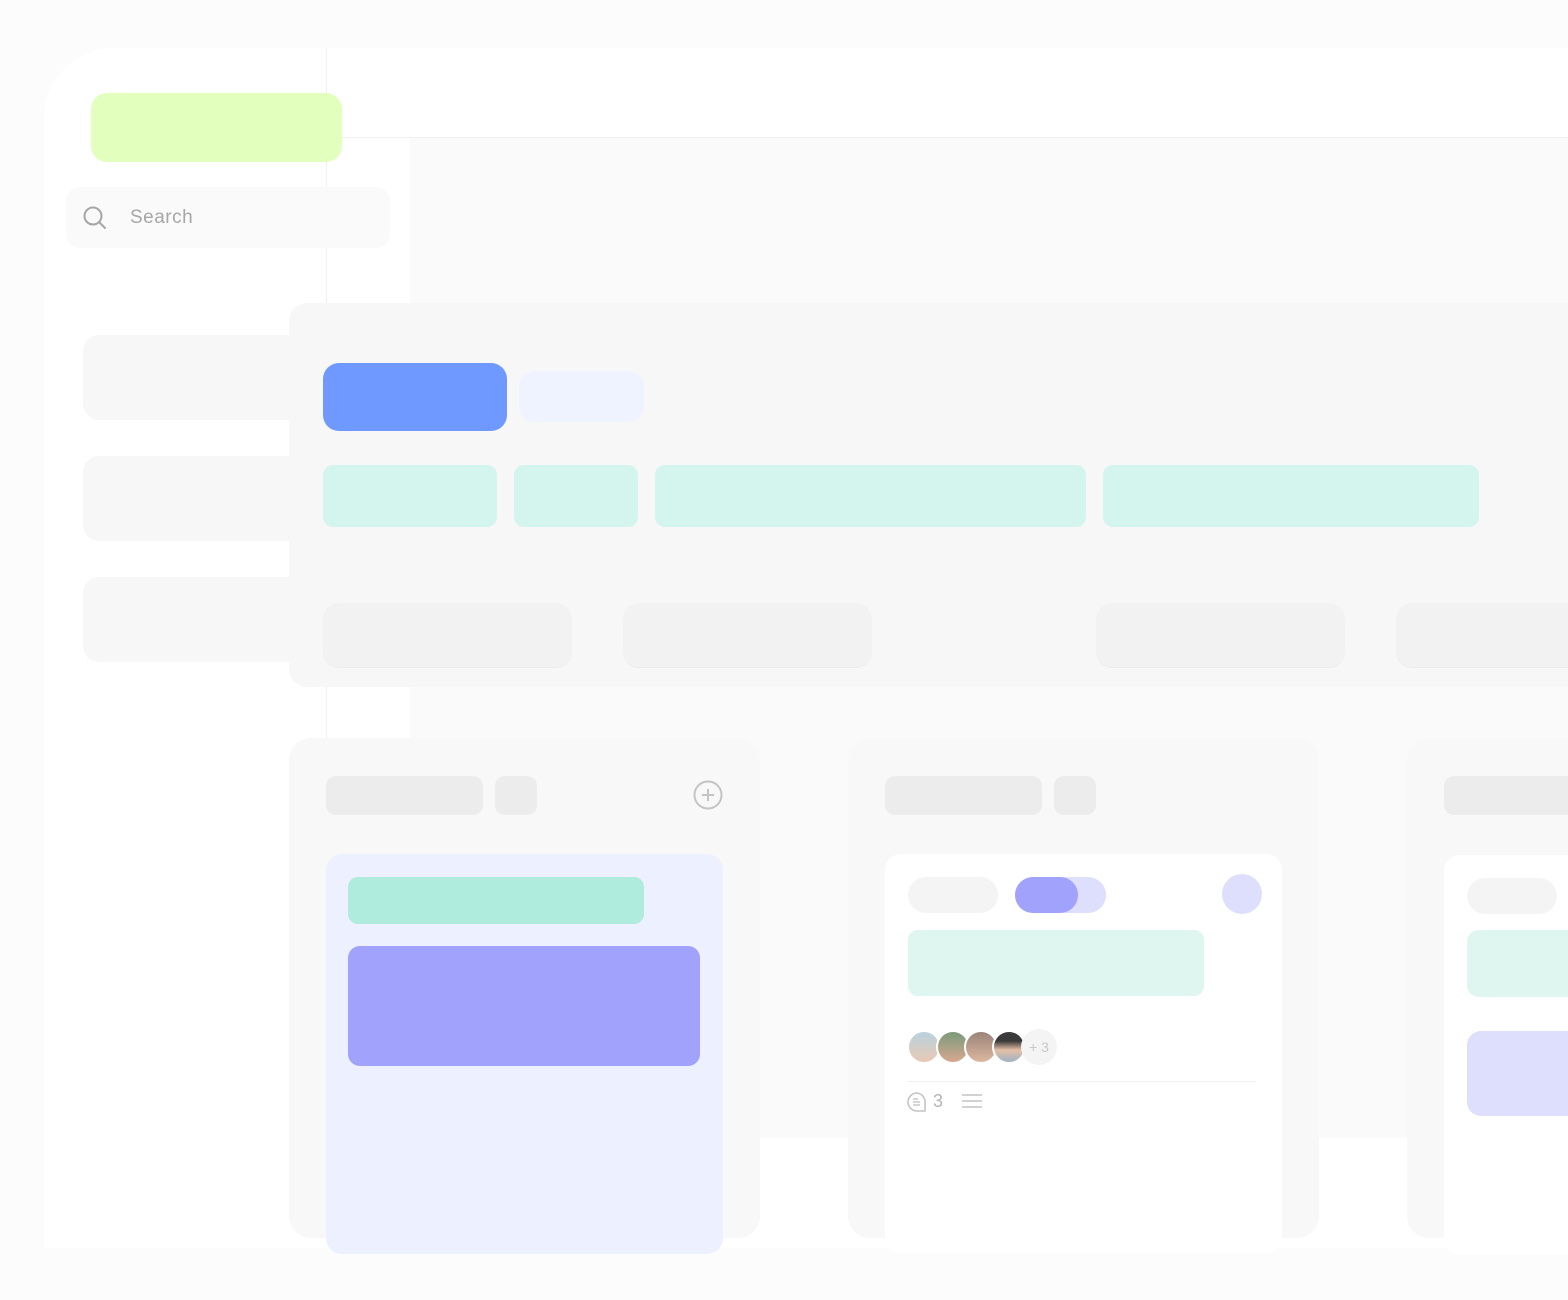 The width and height of the screenshot is (1568, 1300). I want to click on primary-button, so click(415, 397).